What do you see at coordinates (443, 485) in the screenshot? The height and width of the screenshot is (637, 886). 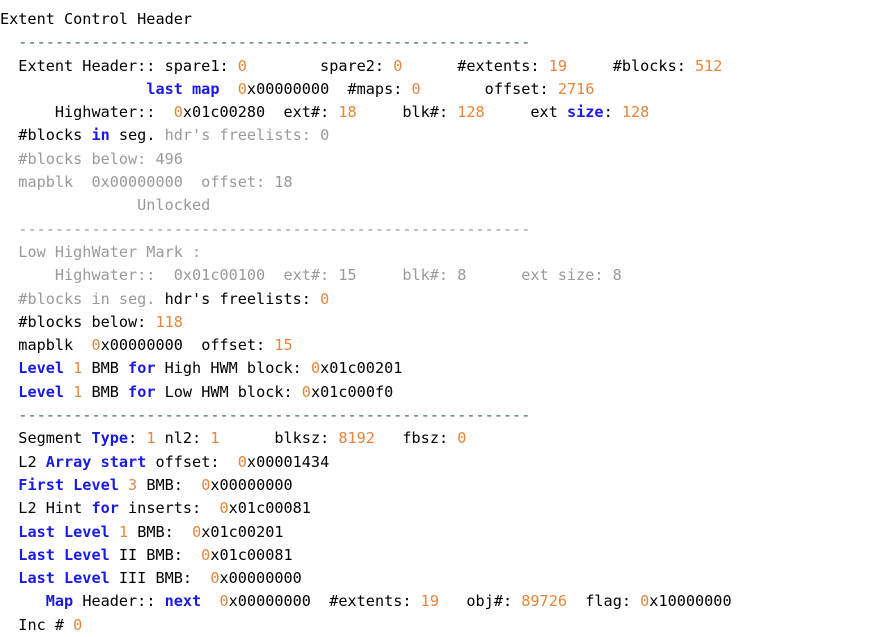 I see `dump-line-first-level-bmb: First Level 3 BMB: 0x00000000` at bounding box center [443, 485].